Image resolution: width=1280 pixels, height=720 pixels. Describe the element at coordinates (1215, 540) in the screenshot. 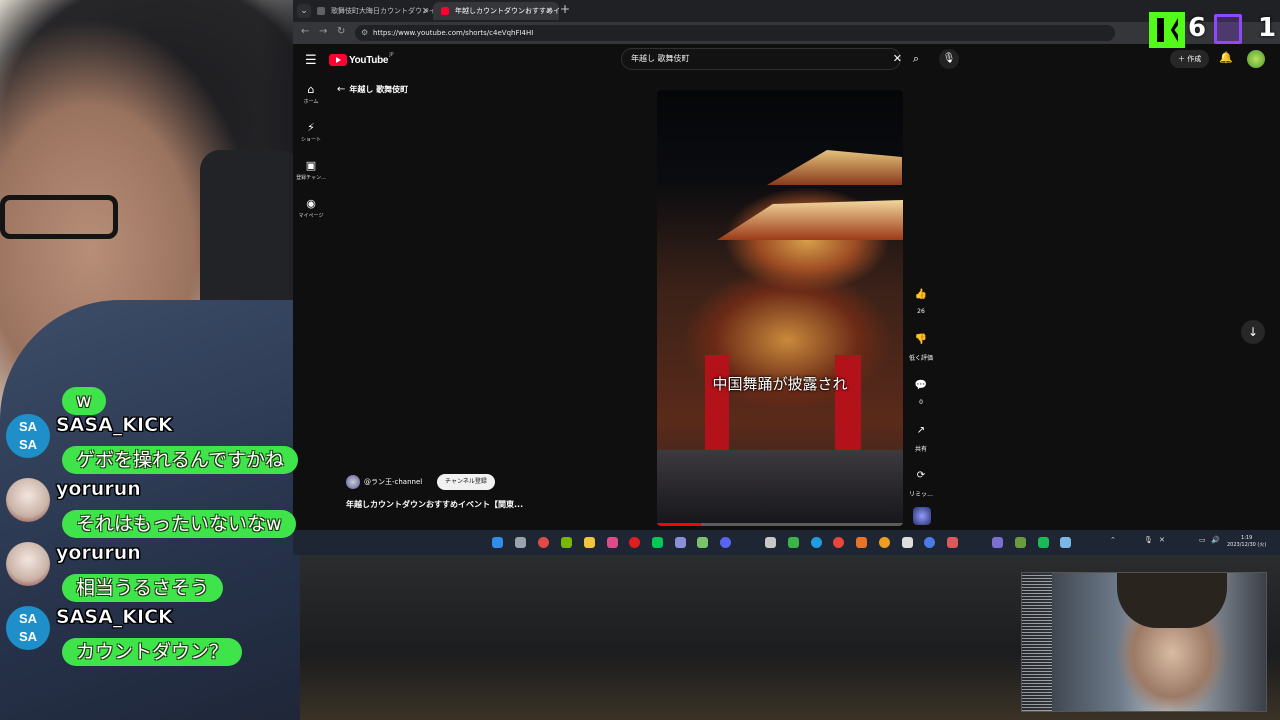

I see `volume-icon: 🔊` at that location.